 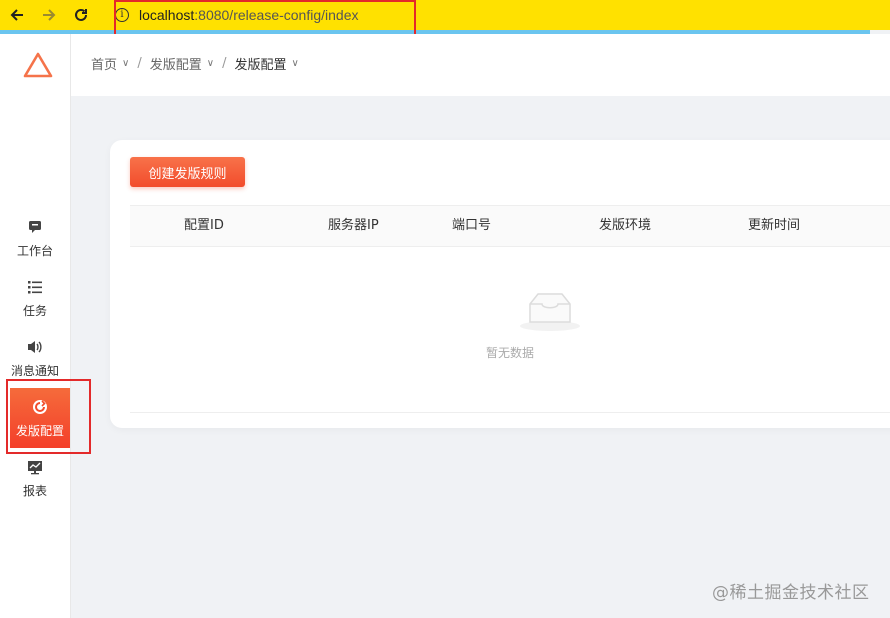 I want to click on column-header-server-ip: 服务器IP, so click(x=353, y=226).